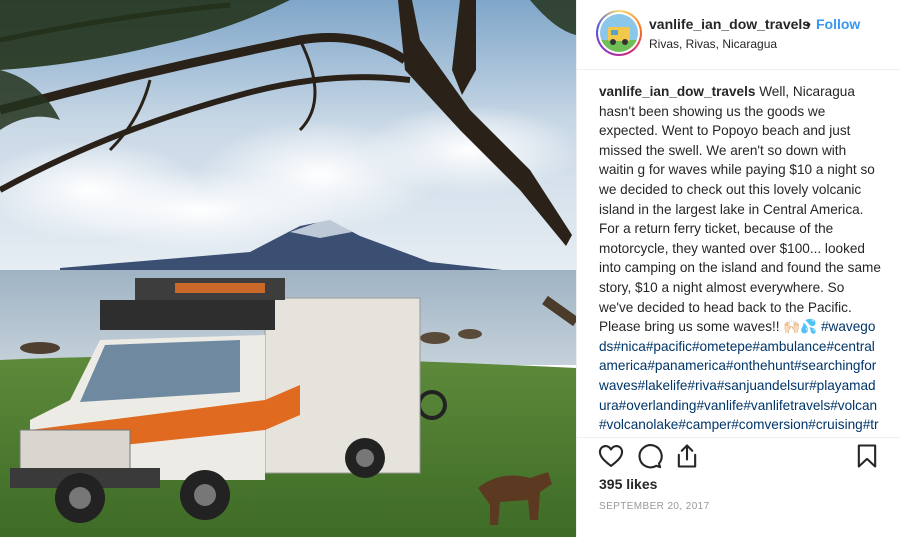 The image size is (900, 537). What do you see at coordinates (729, 24) in the screenshot?
I see `username-link: vanlife_ian_dow_travels` at bounding box center [729, 24].